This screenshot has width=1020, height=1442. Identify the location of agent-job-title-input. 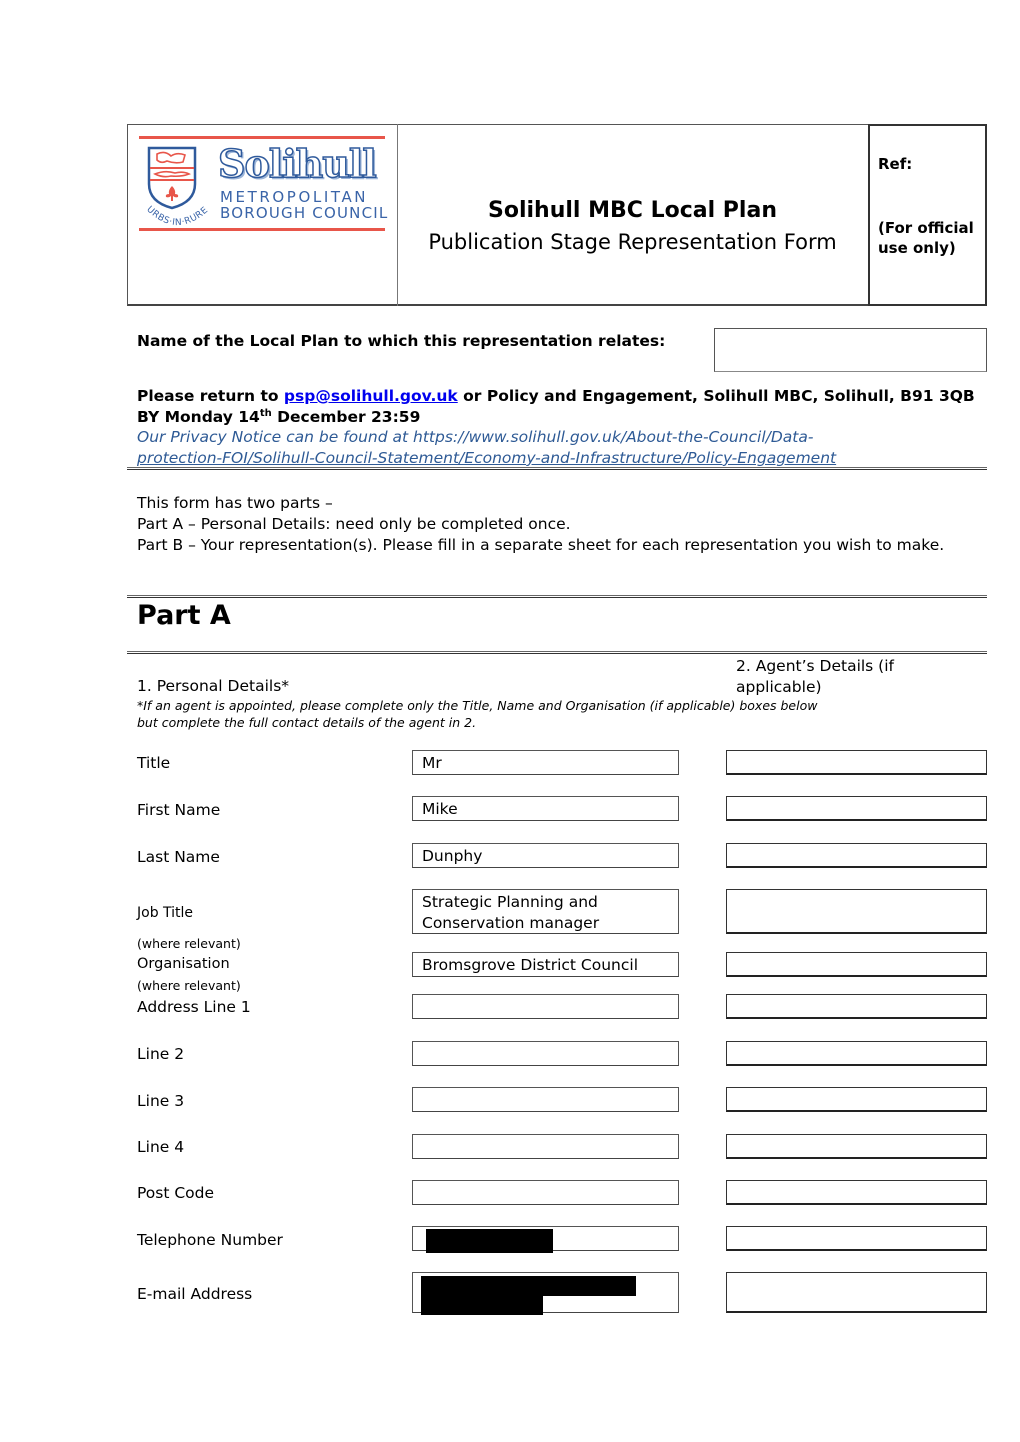
(856, 911).